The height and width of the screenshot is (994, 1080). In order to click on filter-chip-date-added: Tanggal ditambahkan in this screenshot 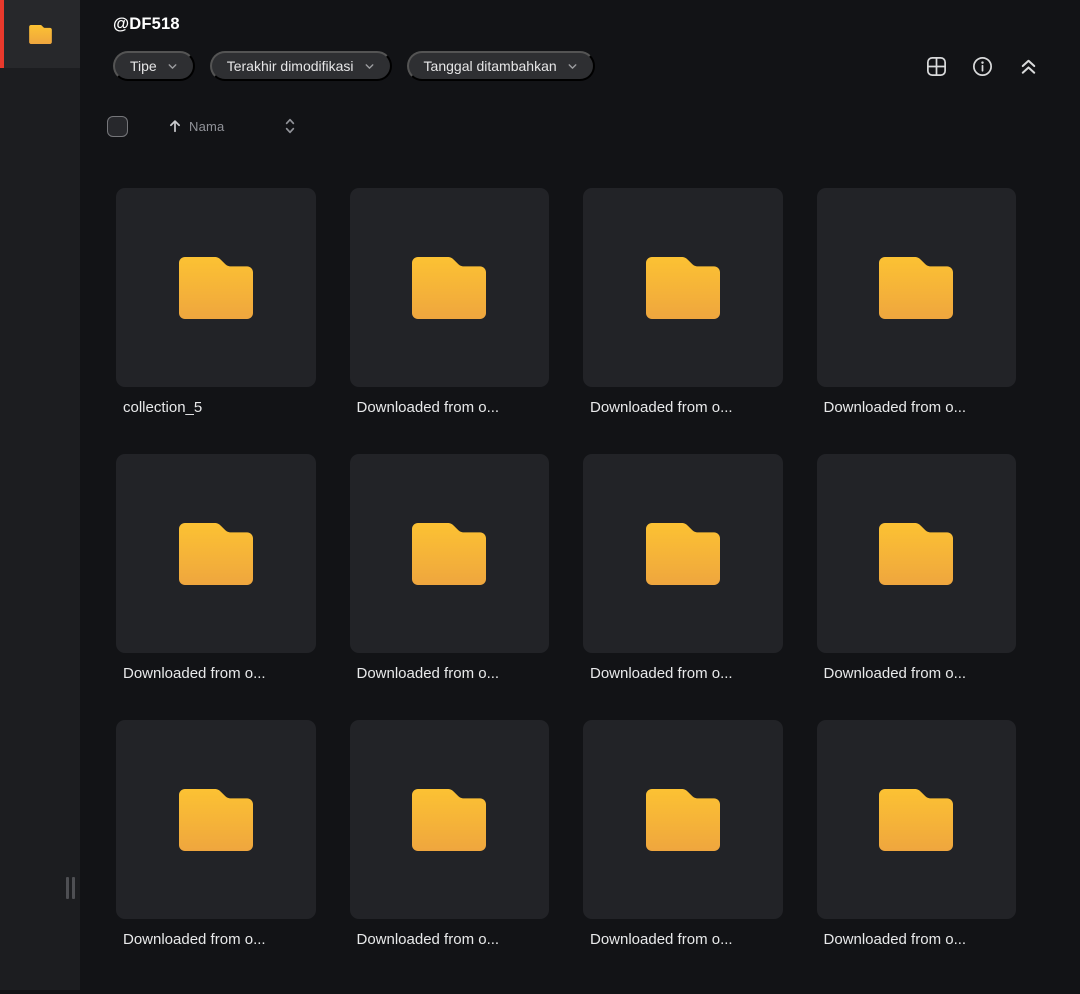, I will do `click(500, 66)`.